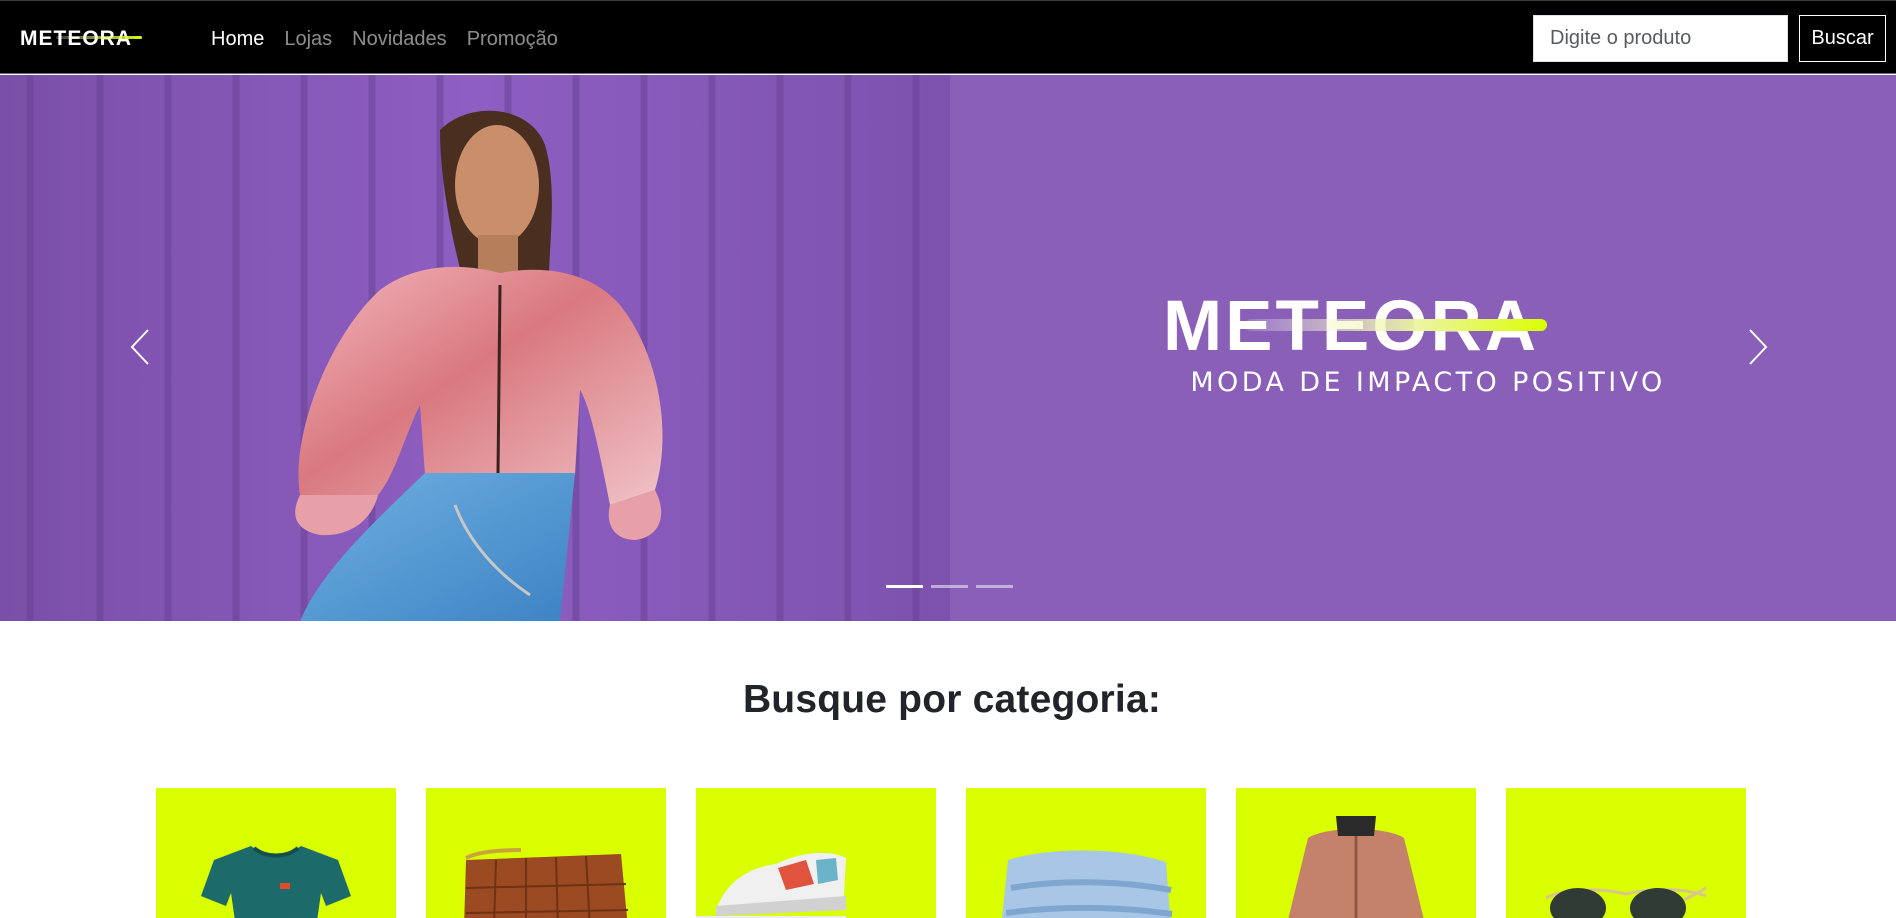 This screenshot has width=1896, height=918. What do you see at coordinates (546, 883) in the screenshot?
I see `bag-image` at bounding box center [546, 883].